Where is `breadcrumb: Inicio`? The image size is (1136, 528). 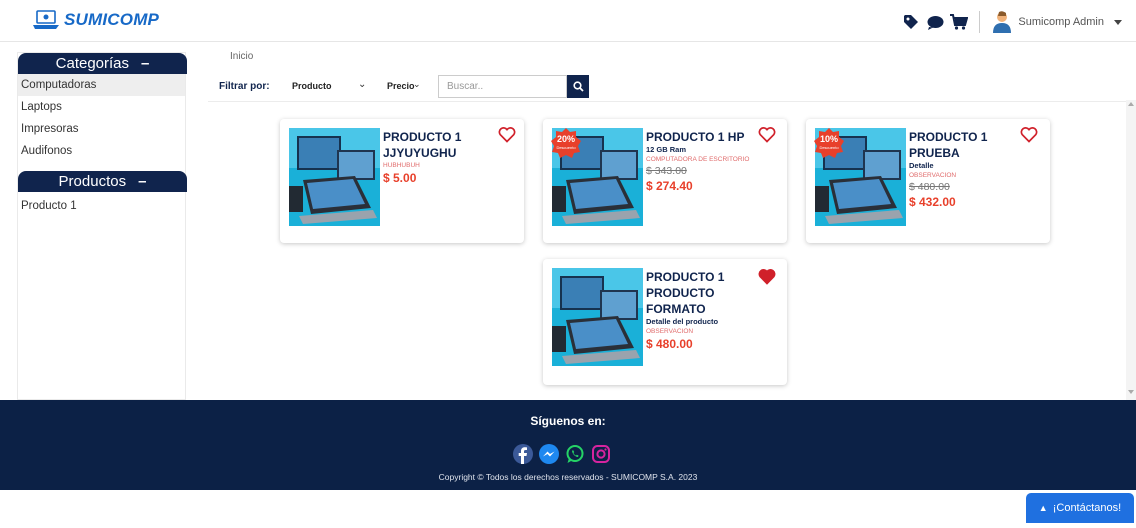 breadcrumb: Inicio is located at coordinates (241, 56).